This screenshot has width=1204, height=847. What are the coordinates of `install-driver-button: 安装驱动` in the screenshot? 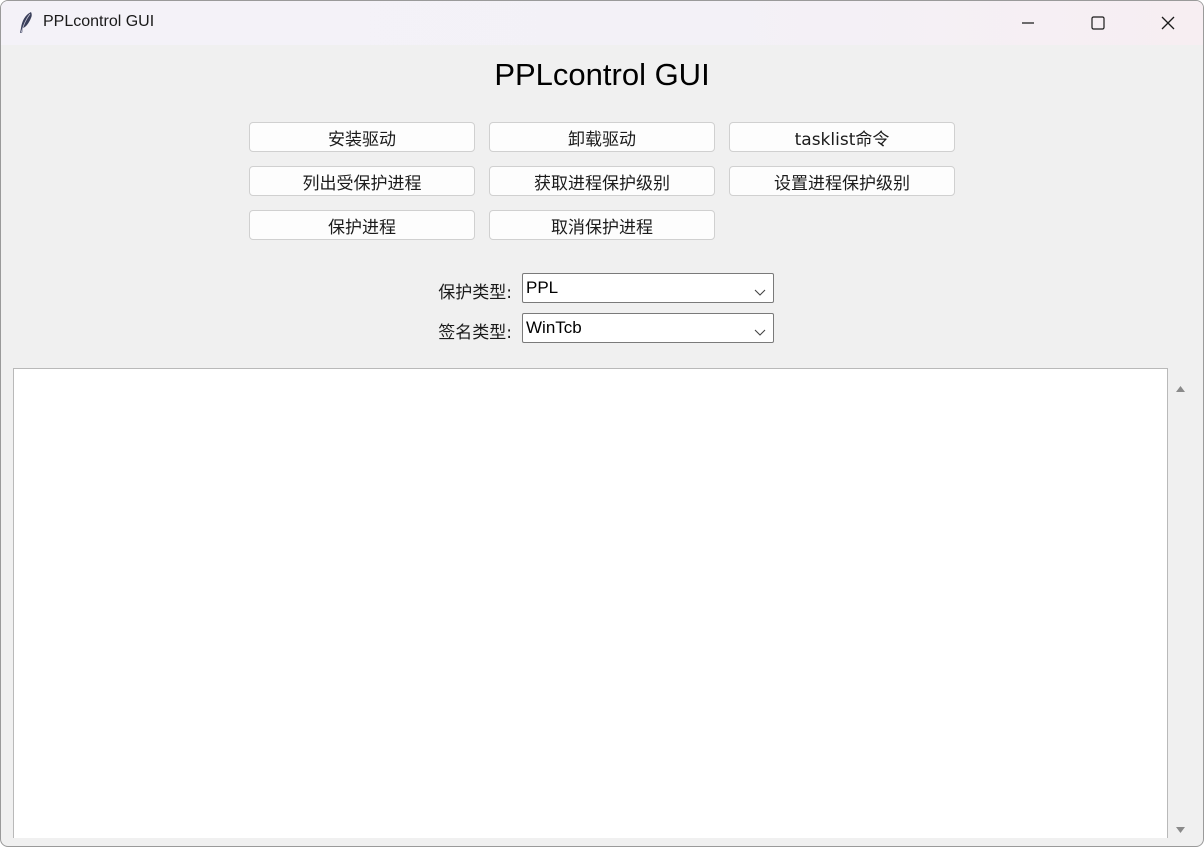 It's located at (362, 137).